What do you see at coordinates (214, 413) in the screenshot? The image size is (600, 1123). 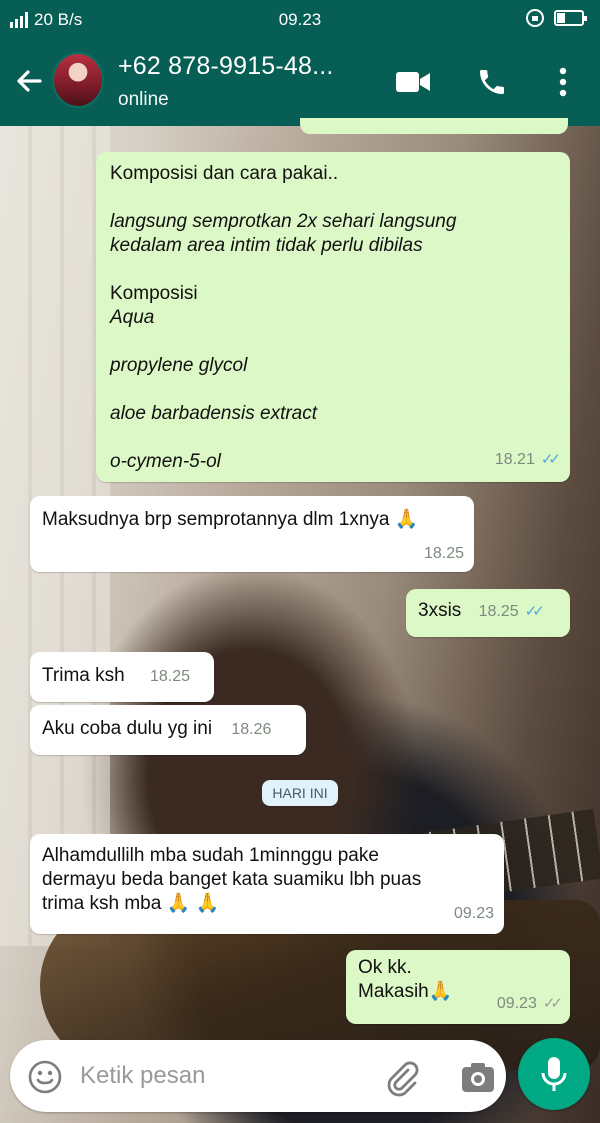 I see `message-line: aloe barbadensis extract` at bounding box center [214, 413].